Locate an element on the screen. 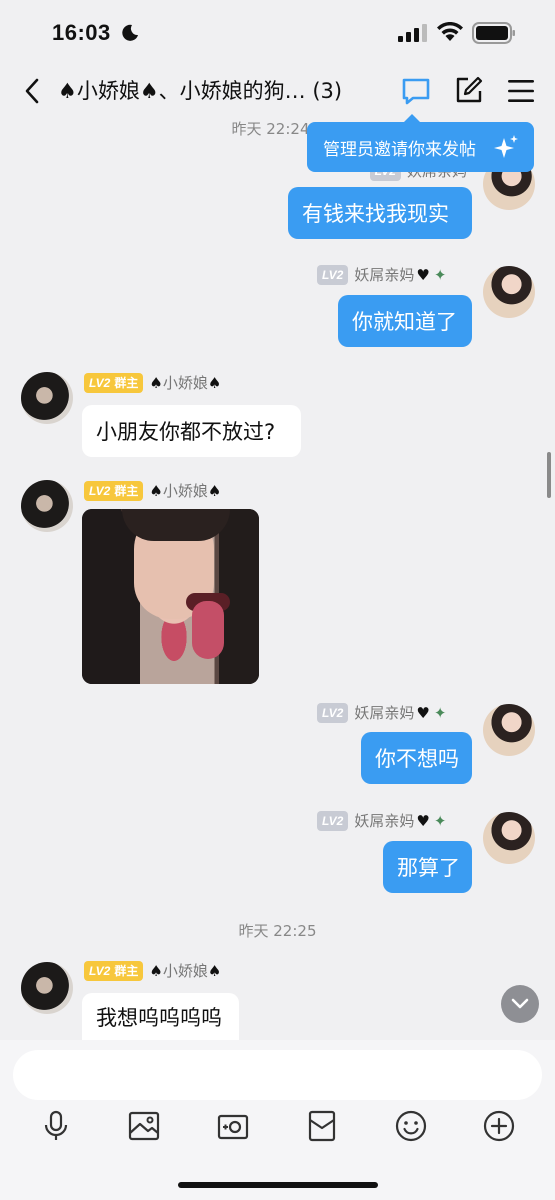 Image resolution: width=555 pixels, height=1200 pixels. plus-icon is located at coordinates (499, 1126).